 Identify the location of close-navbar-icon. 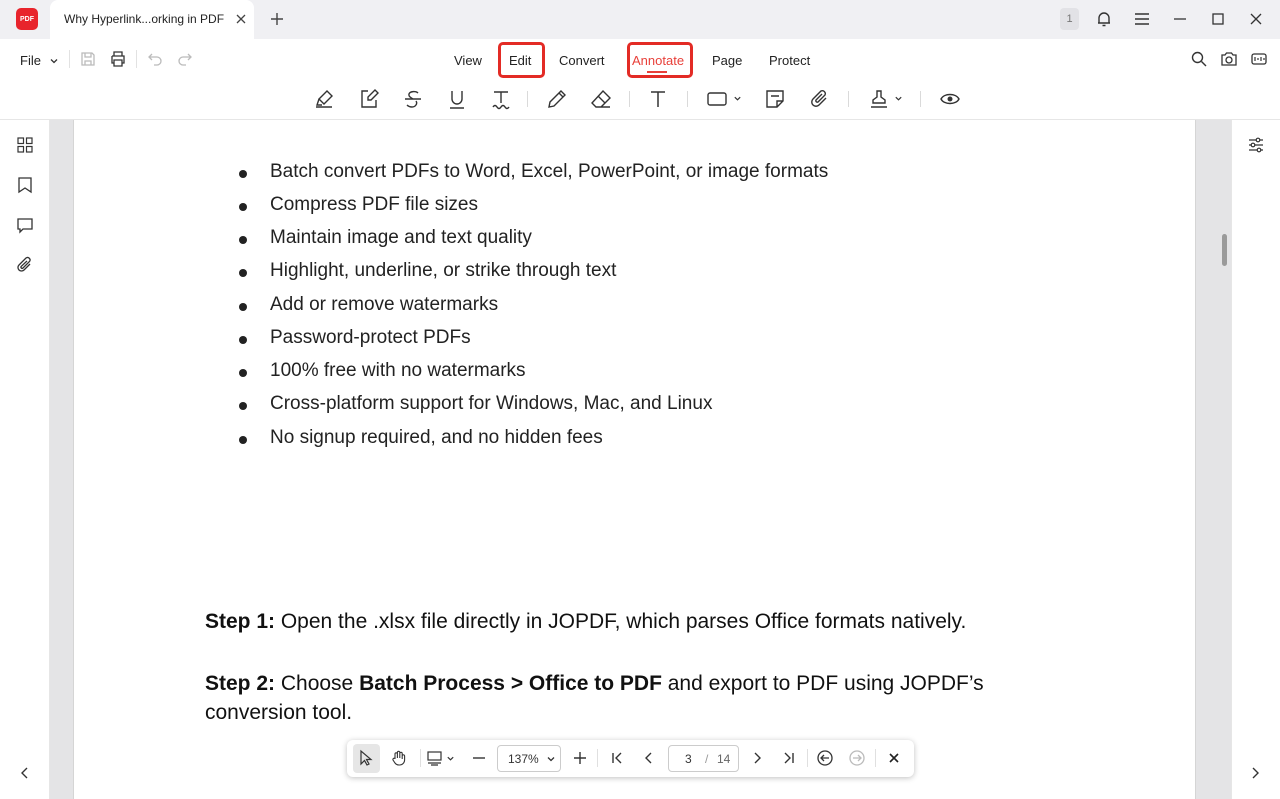
(894, 758).